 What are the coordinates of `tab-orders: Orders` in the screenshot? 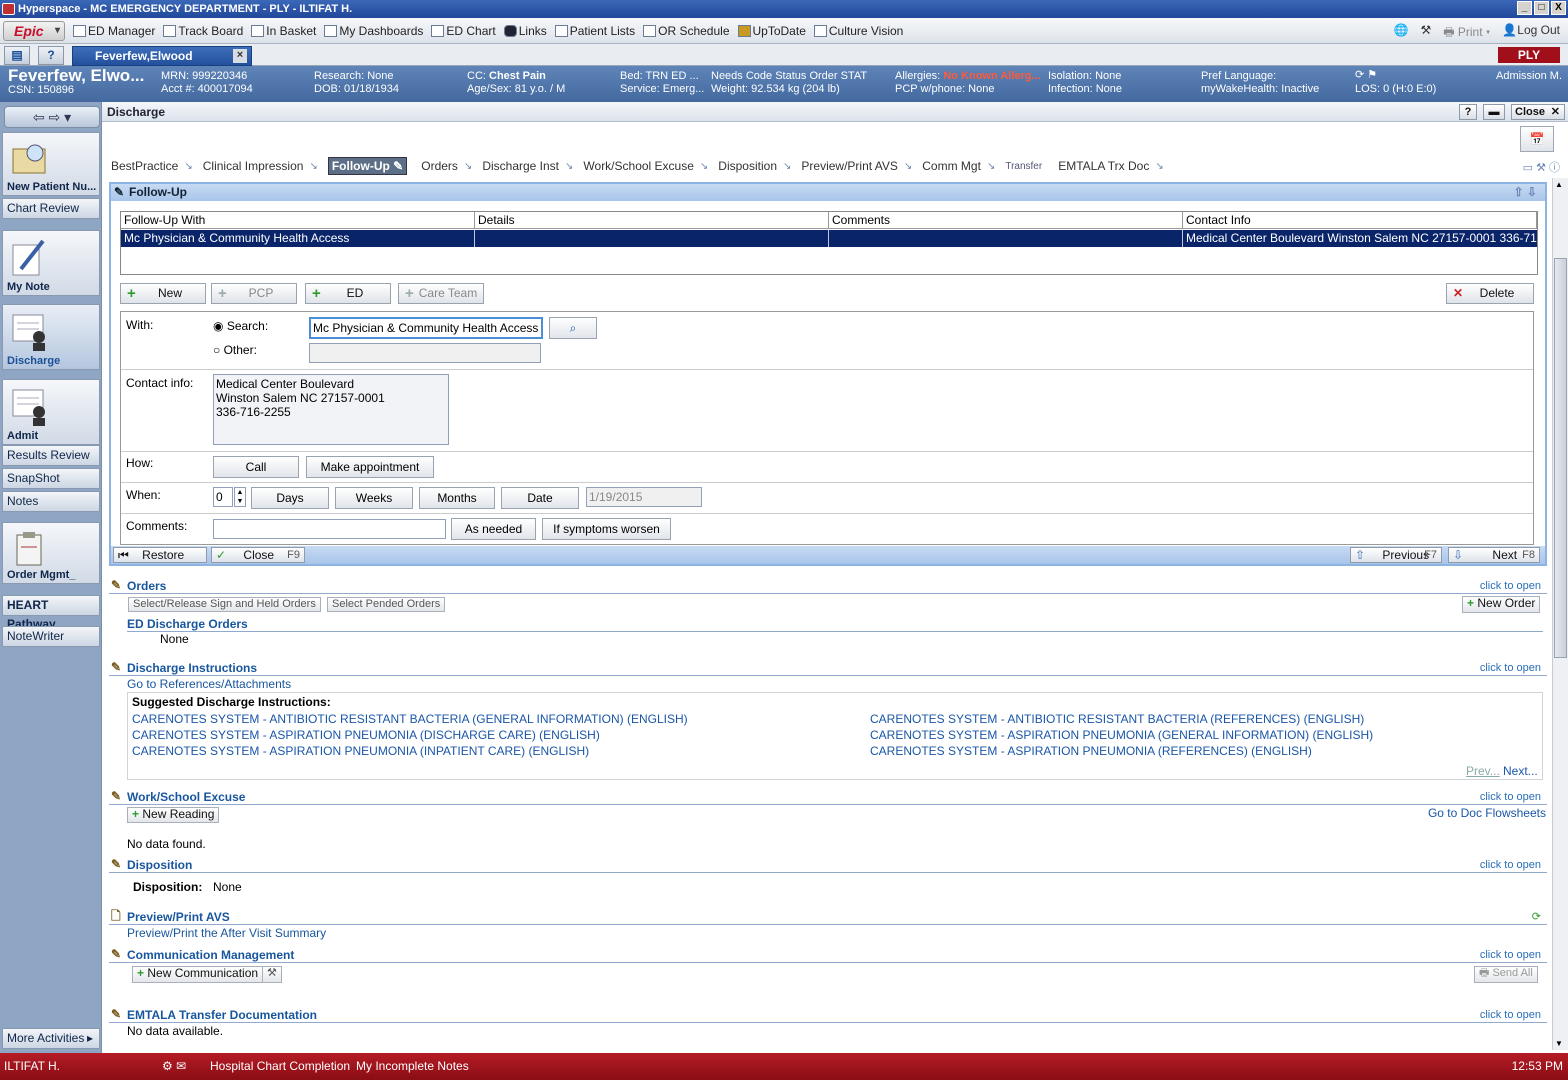 It's located at (439, 166).